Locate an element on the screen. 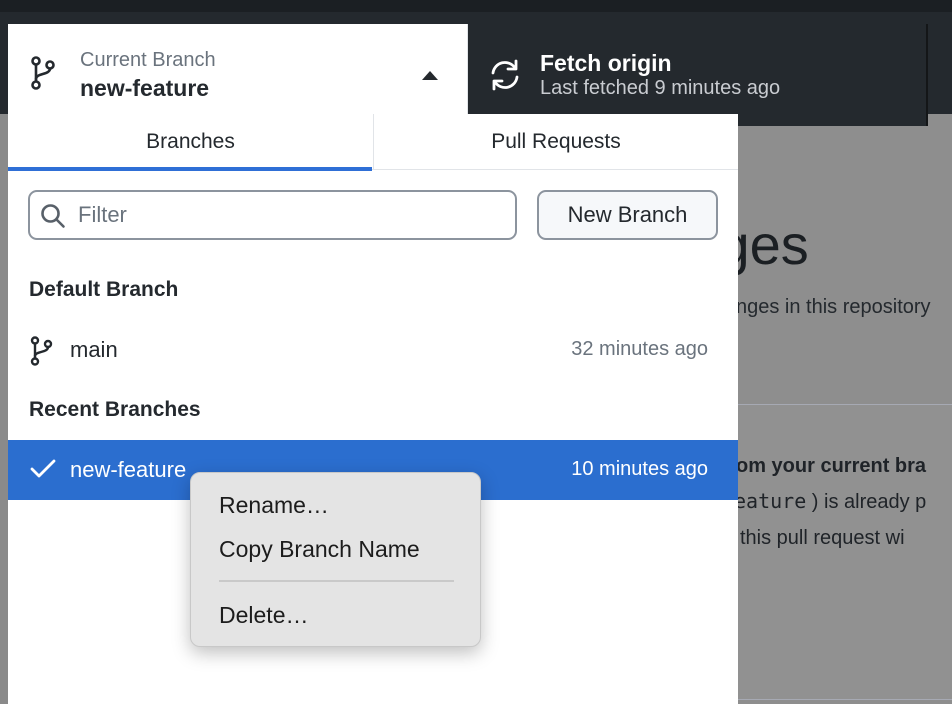 The width and height of the screenshot is (952, 704). menu-item-copy-branch-name: Copy Branch Name is located at coordinates (319, 549).